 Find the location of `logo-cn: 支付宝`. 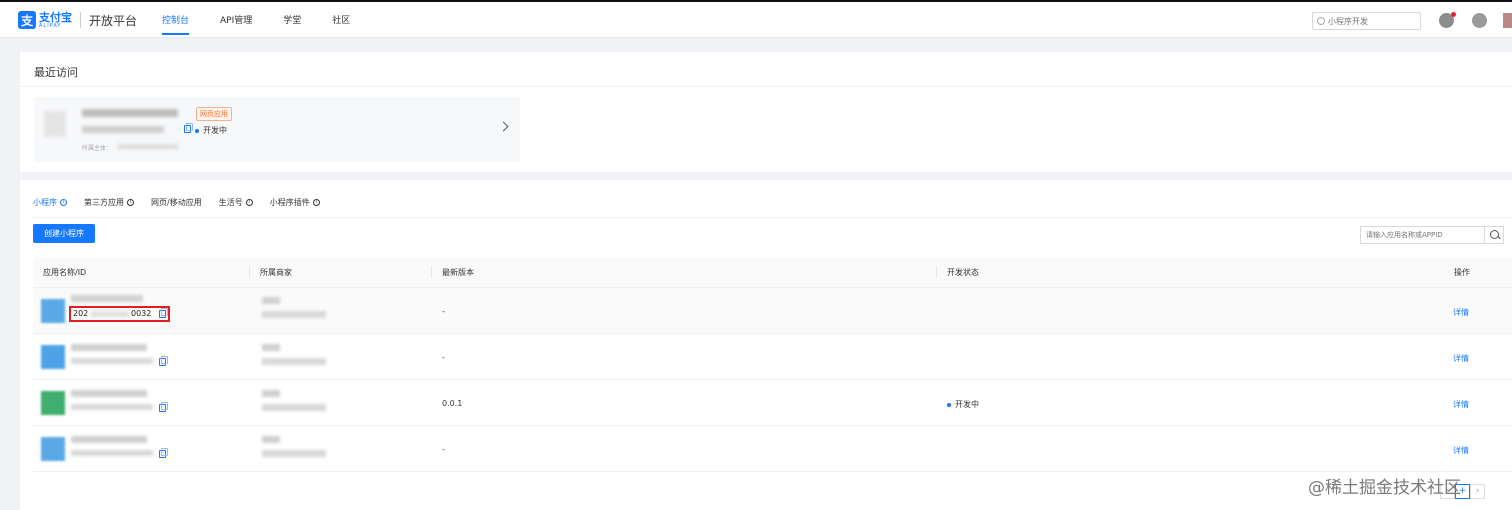

logo-cn: 支付宝 is located at coordinates (55, 17).